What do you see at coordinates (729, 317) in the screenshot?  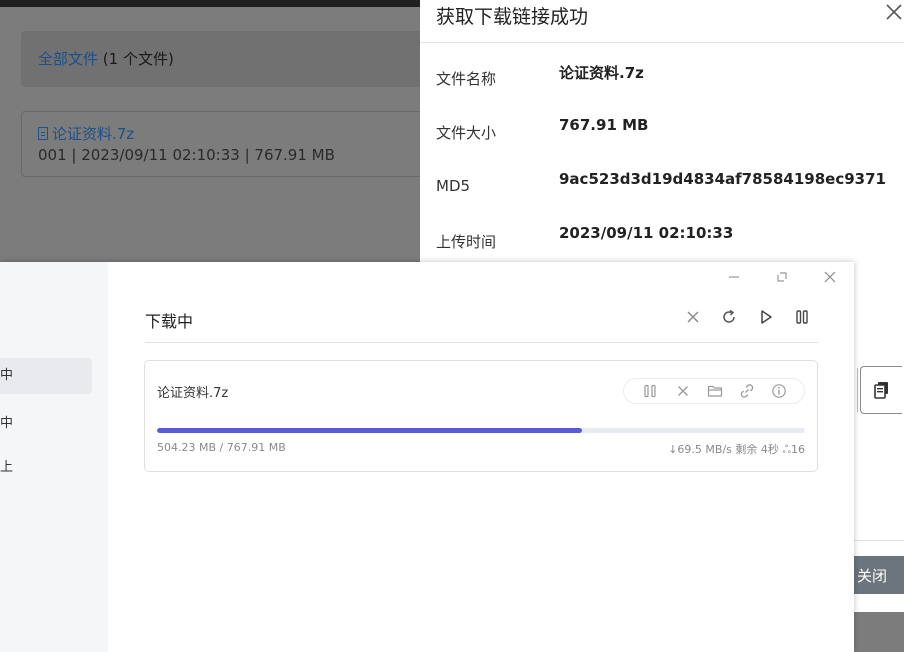 I see `refresh-icon` at bounding box center [729, 317].